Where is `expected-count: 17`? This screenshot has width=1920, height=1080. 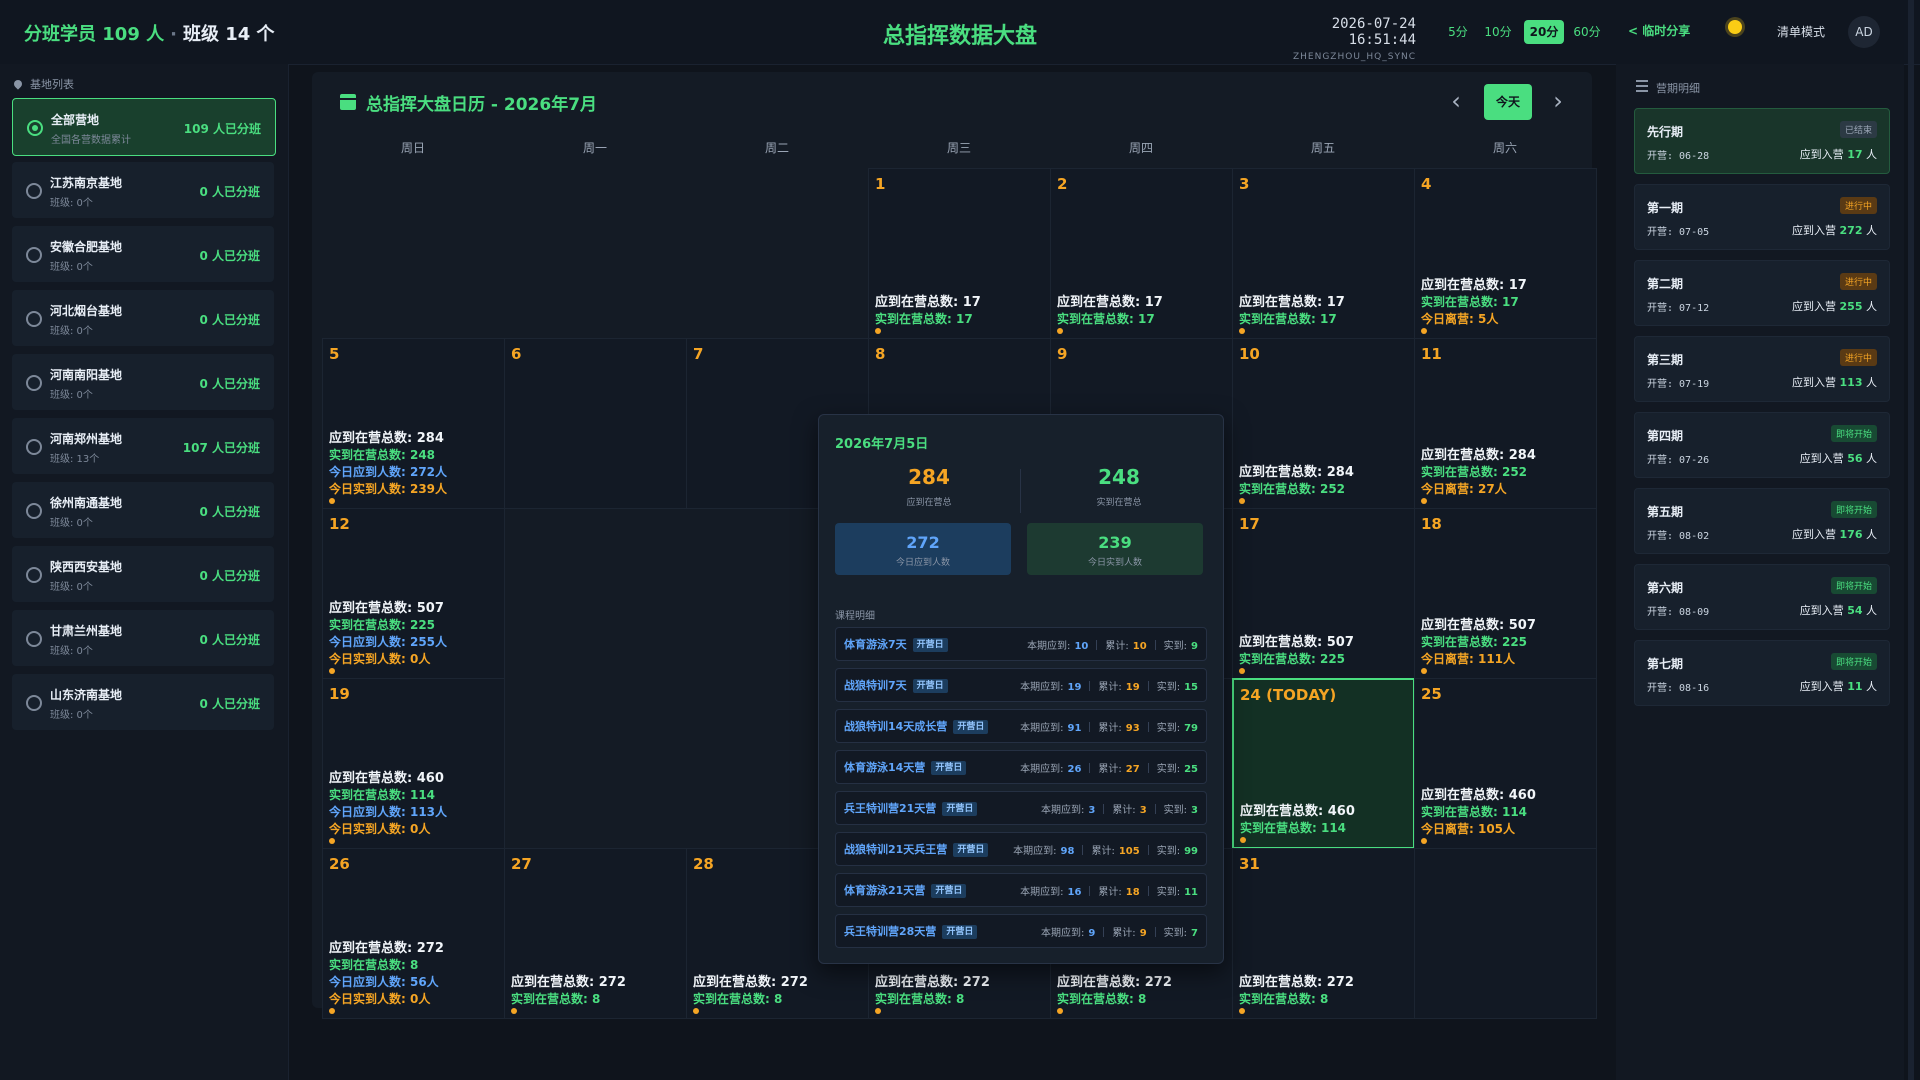 expected-count: 17 is located at coordinates (1855, 154).